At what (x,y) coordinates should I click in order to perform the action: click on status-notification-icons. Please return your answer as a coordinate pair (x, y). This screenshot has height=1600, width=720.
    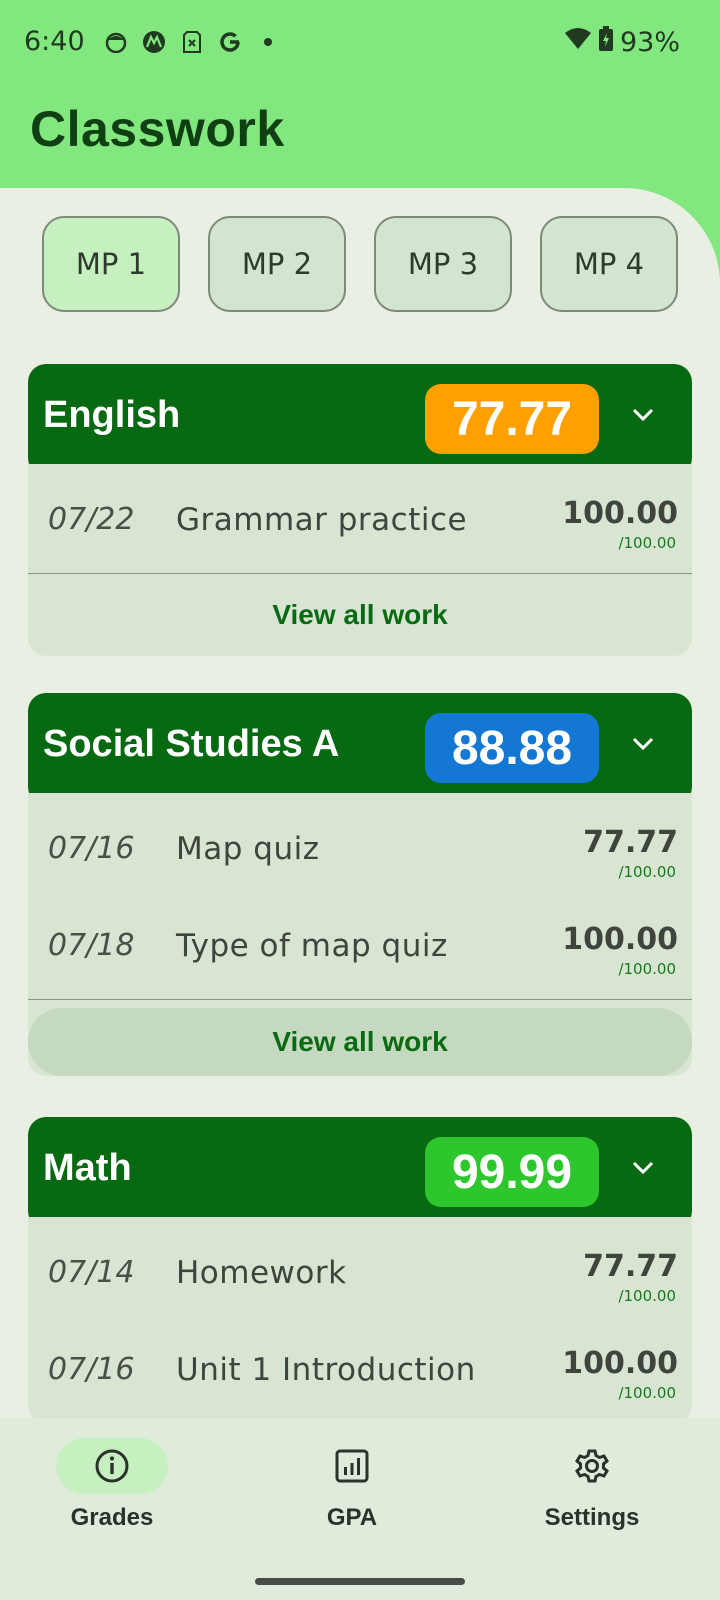
    Looking at the image, I should click on (192, 42).